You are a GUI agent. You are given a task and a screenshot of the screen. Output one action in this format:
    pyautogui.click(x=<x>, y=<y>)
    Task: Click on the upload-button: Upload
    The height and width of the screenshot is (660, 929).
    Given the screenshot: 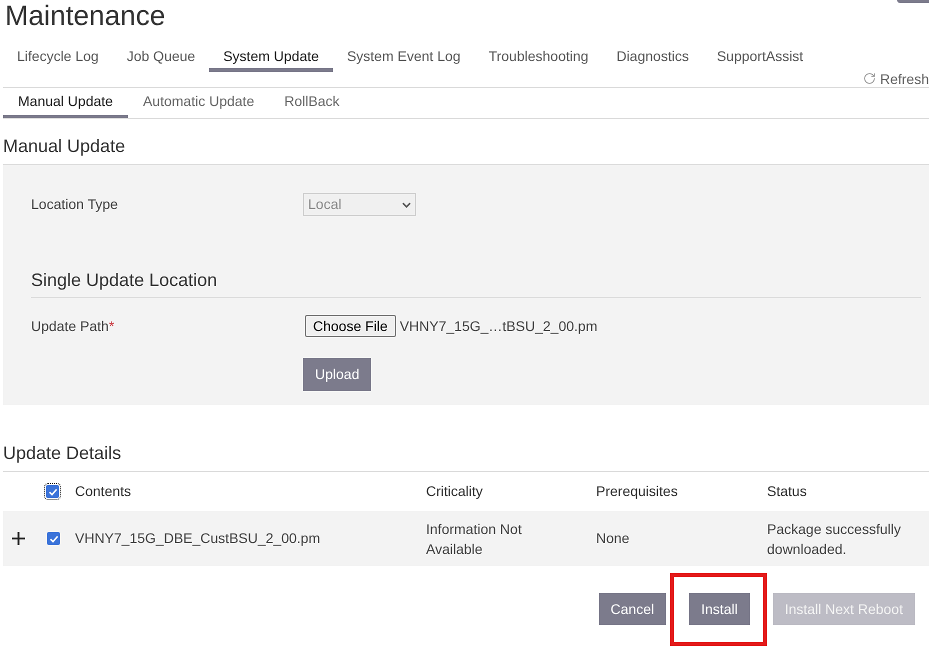 What is the action you would take?
    pyautogui.click(x=337, y=374)
    